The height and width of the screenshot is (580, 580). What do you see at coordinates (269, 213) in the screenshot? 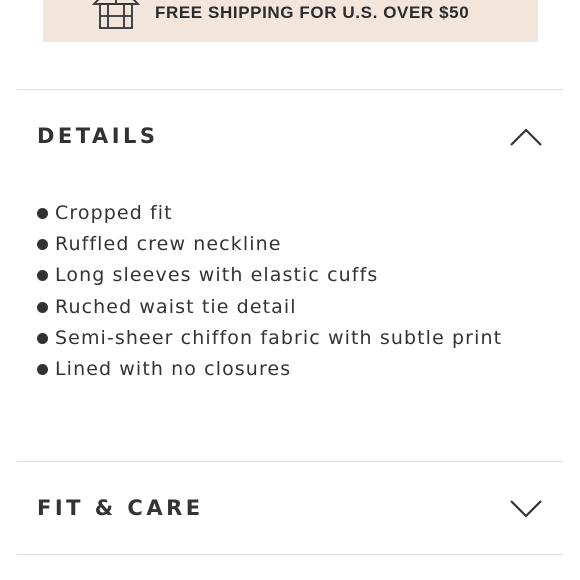
I see `list-item: Cropped fit` at bounding box center [269, 213].